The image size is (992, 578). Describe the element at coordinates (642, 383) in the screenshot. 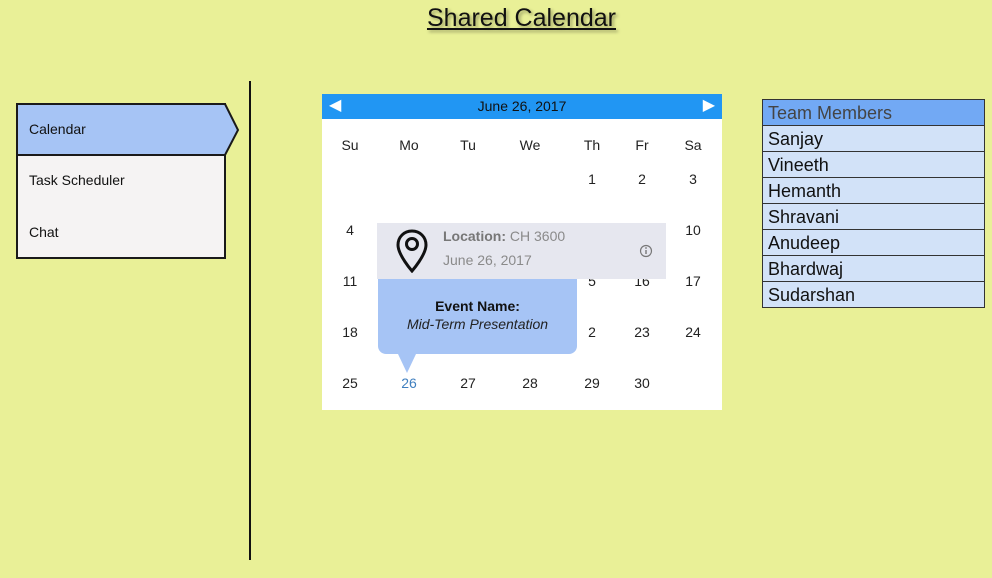

I see `calendar-day: 30` at that location.